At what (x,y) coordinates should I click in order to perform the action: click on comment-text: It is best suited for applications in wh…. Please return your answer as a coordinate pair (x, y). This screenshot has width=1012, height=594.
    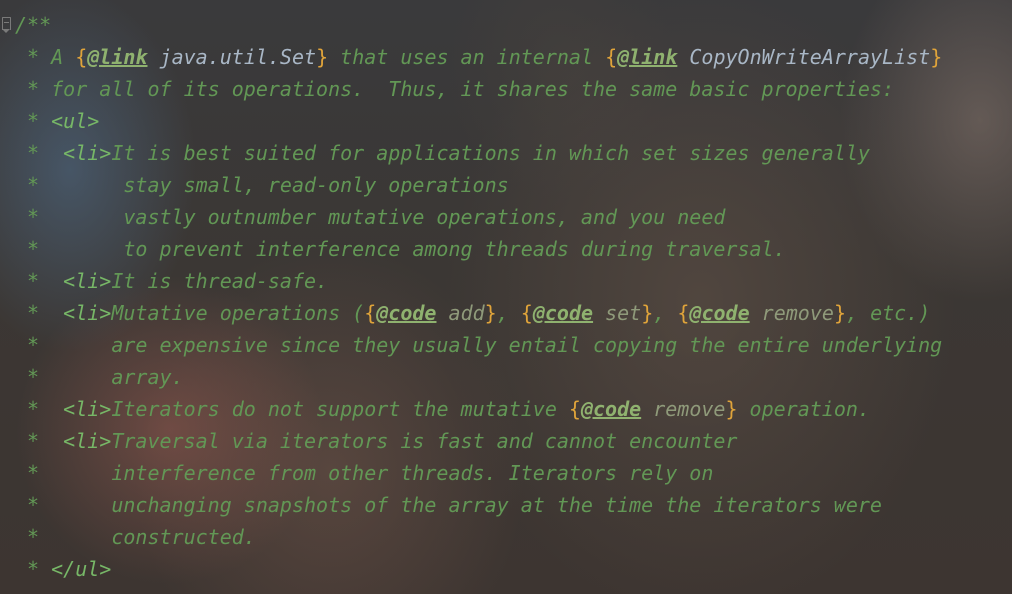
    Looking at the image, I should click on (490, 153).